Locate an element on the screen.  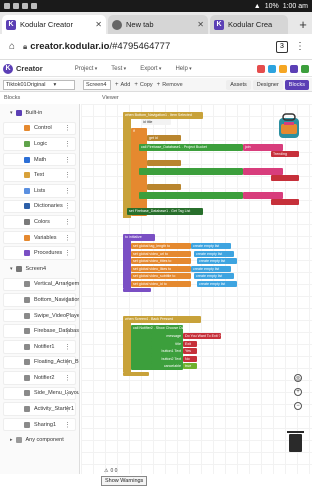
sidebar-item-component: Notifier1 ⋮ is located at coordinates (39, 346).